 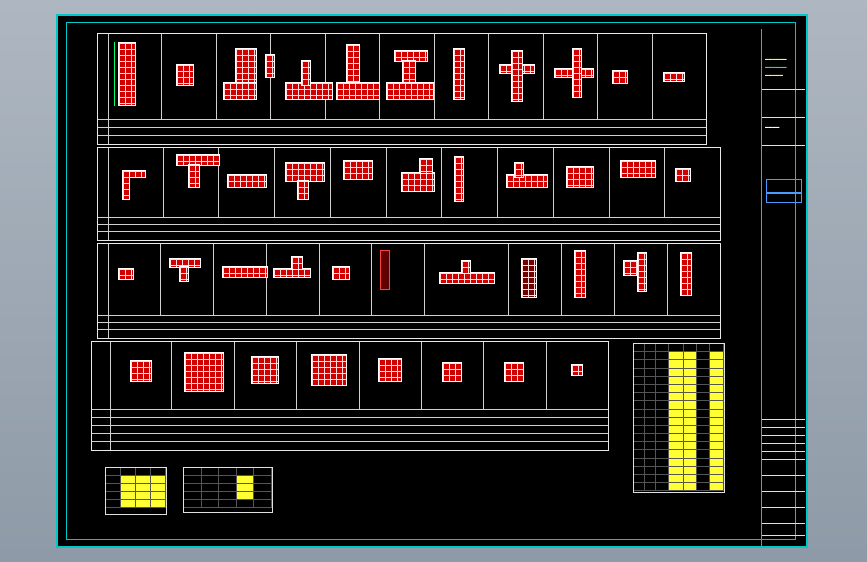 I want to click on reinforcement-schedule-table, so click(x=679, y=418).